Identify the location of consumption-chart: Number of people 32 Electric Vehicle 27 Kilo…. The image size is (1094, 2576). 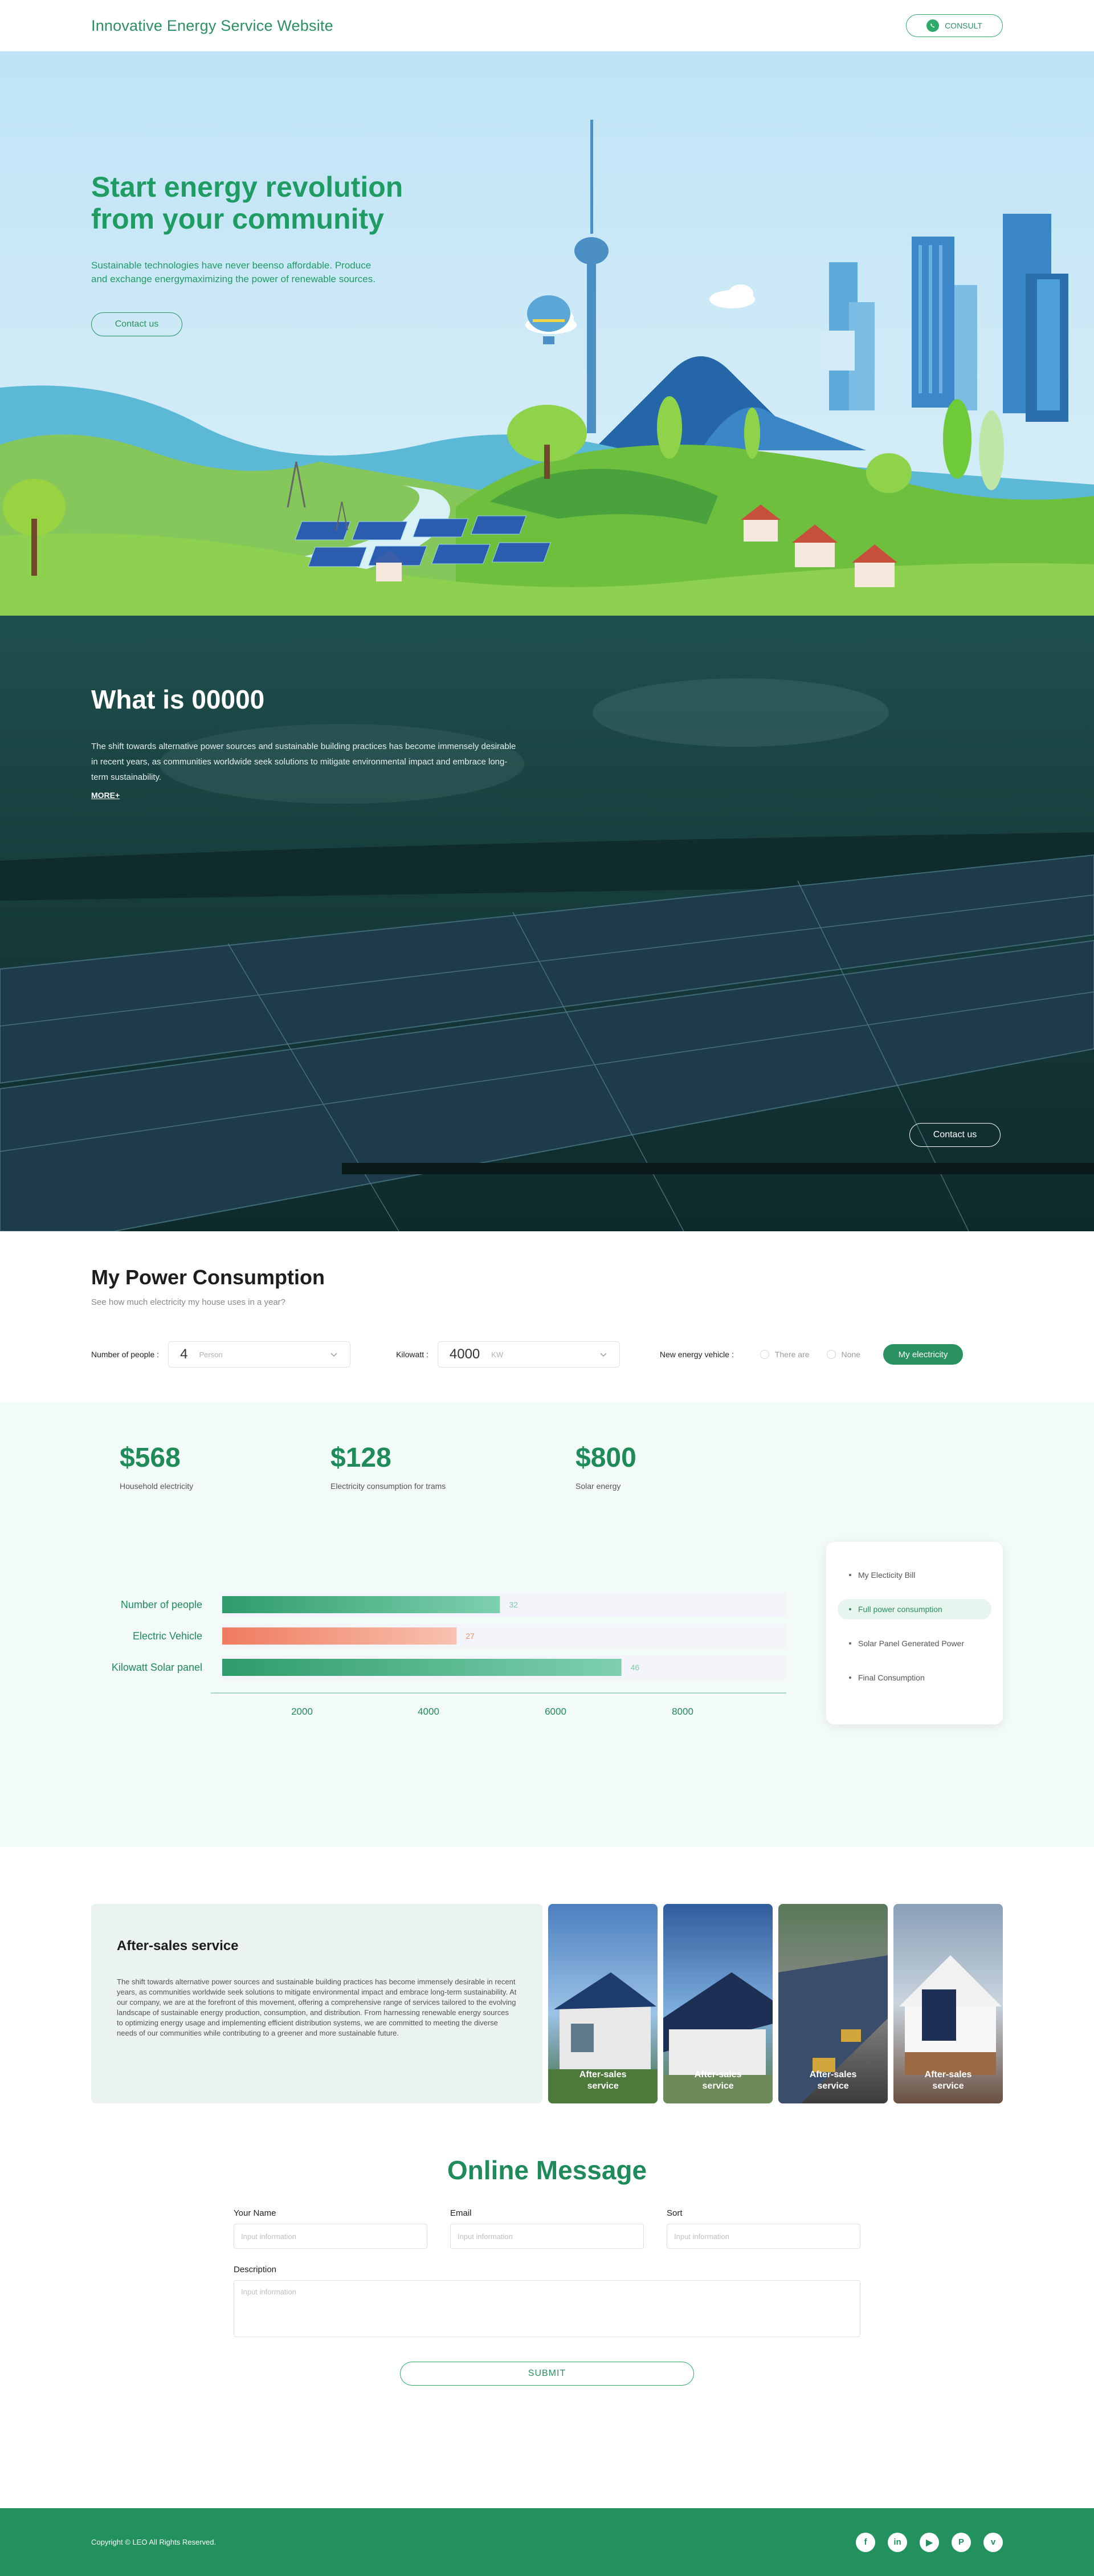
(438, 1658).